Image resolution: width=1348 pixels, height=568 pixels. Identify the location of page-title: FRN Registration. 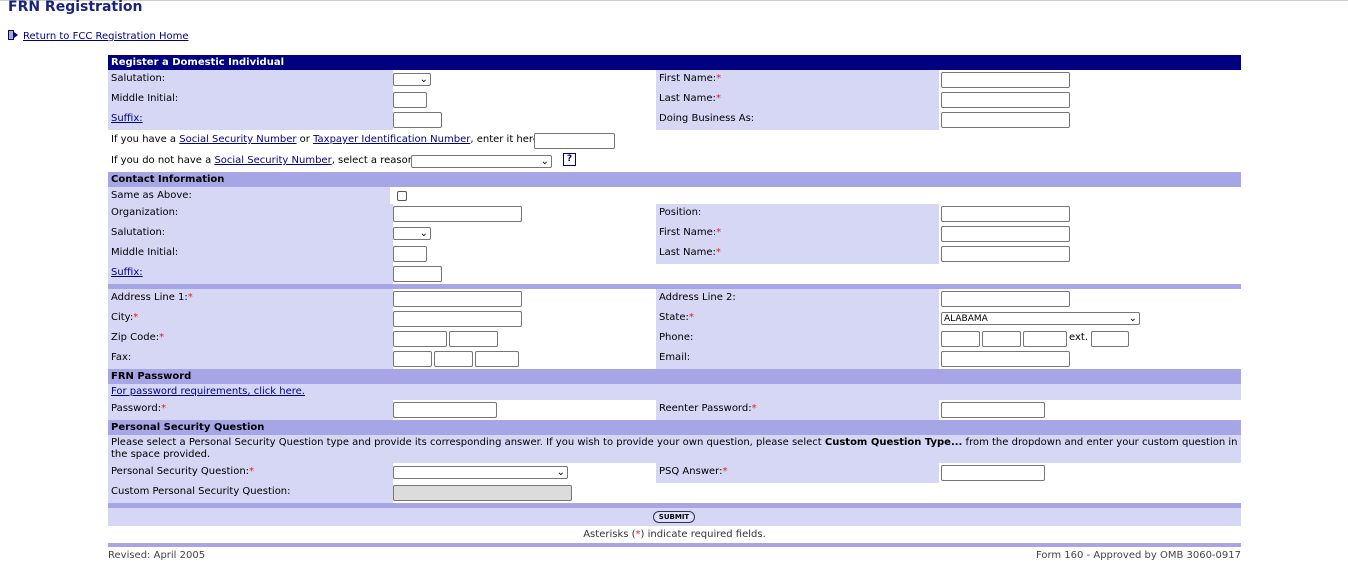
(75, 7).